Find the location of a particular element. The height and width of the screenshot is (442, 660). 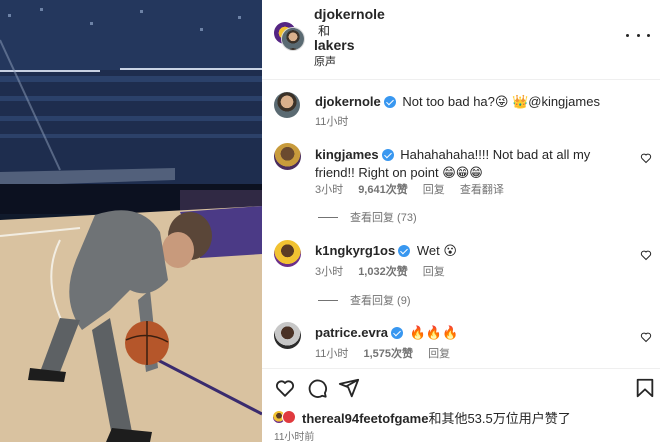

share-icon is located at coordinates (349, 388).